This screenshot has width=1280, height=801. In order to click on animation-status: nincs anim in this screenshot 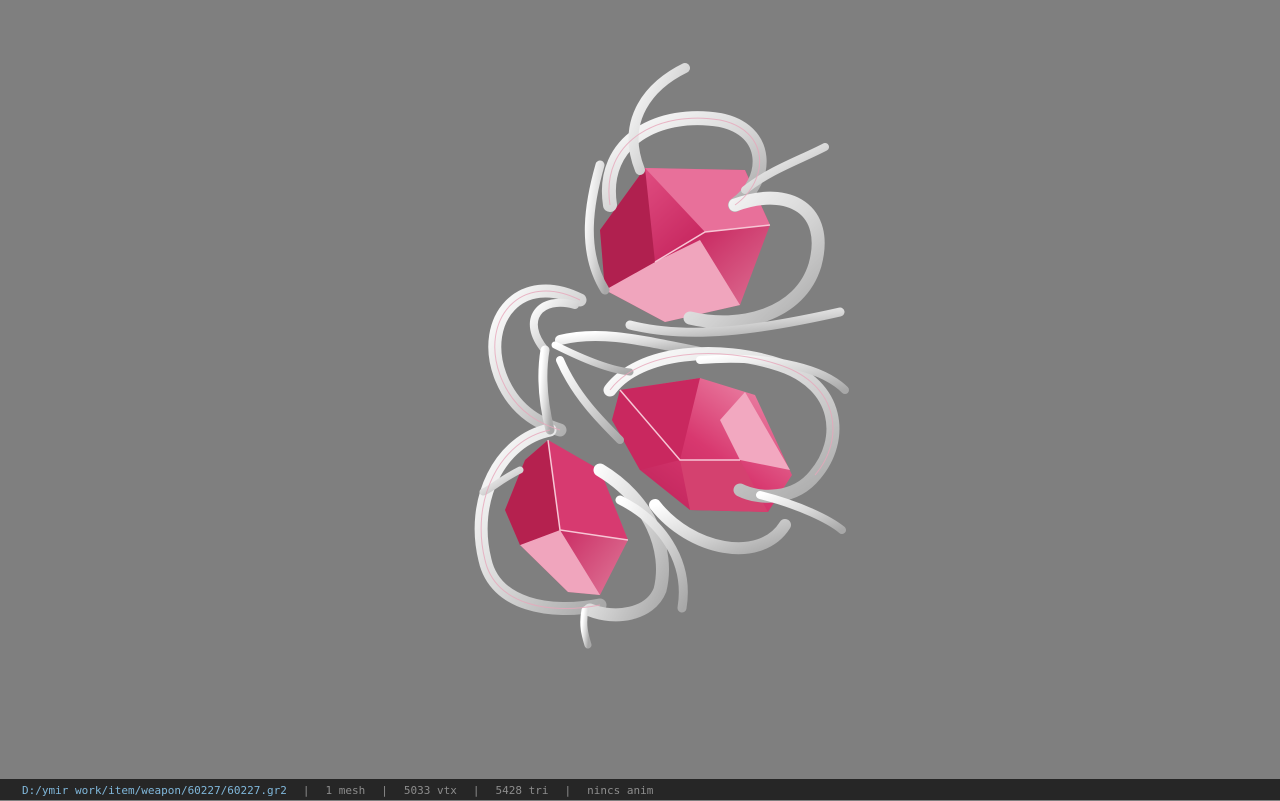, I will do `click(620, 790)`.